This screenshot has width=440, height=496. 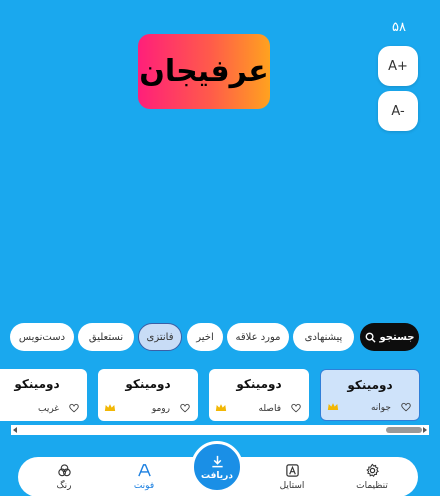 I want to click on counter: ۵۸, so click(x=399, y=27).